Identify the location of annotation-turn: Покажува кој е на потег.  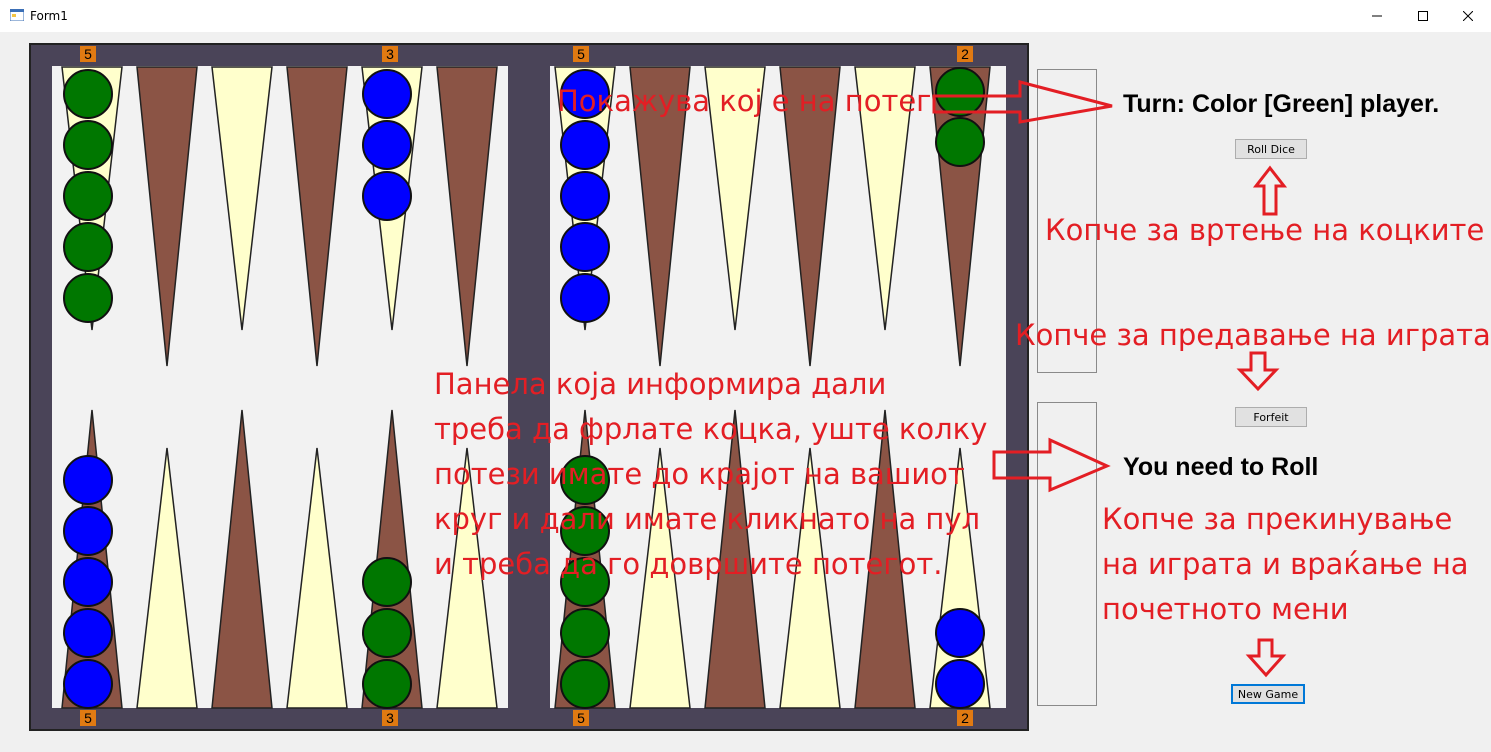
(744, 101).